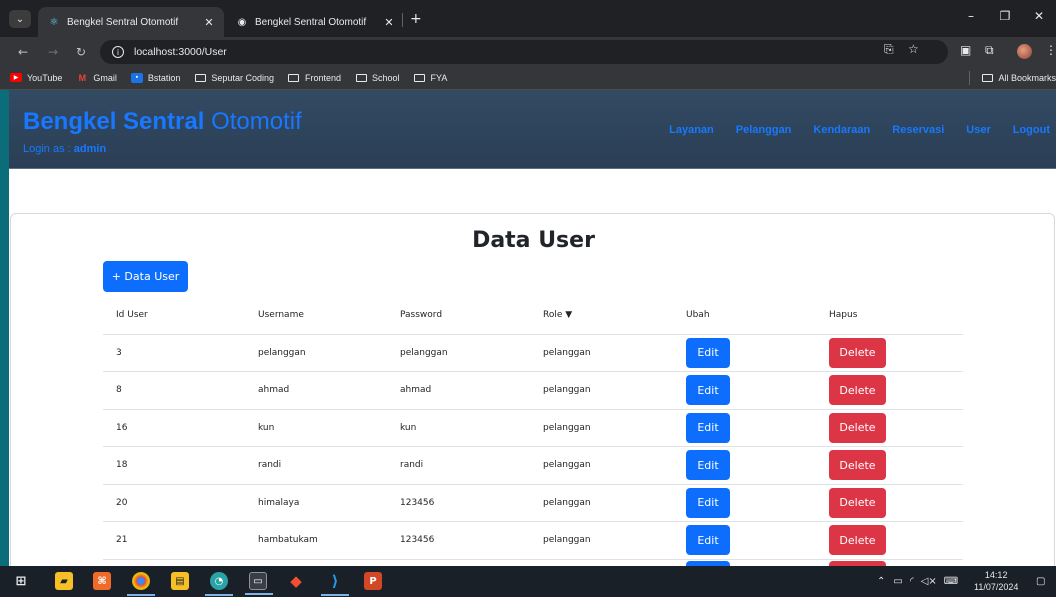 The image size is (1056, 597). What do you see at coordinates (316, 503) in the screenshot?
I see `cell-username: himalaya` at bounding box center [316, 503].